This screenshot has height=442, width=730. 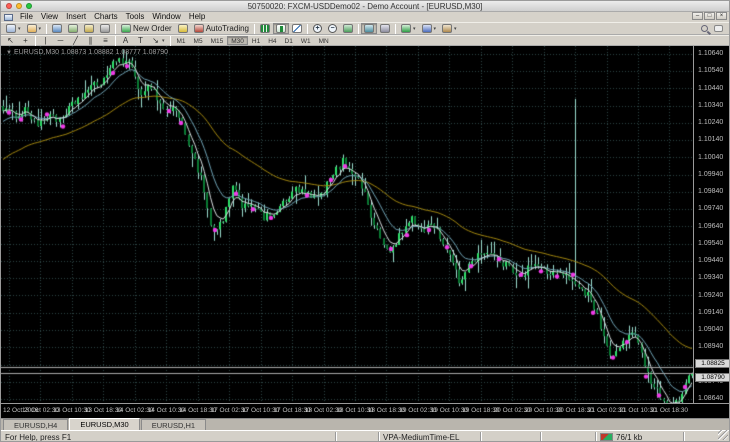 I want to click on mdi-restore-icon: □, so click(x=709, y=16).